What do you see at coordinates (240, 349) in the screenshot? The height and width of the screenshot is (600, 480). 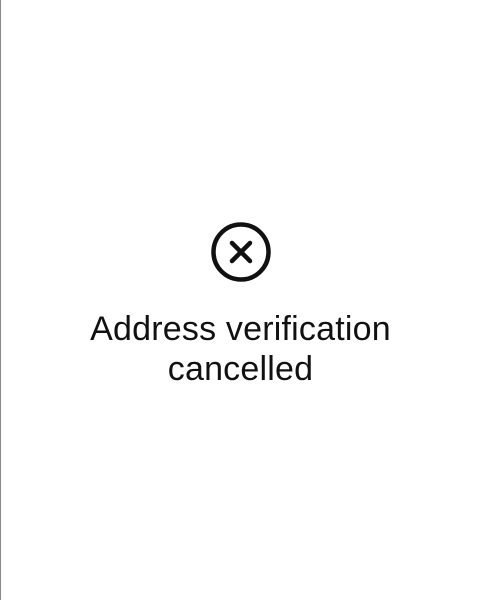 I see `status-message: Address verification cancelled` at bounding box center [240, 349].